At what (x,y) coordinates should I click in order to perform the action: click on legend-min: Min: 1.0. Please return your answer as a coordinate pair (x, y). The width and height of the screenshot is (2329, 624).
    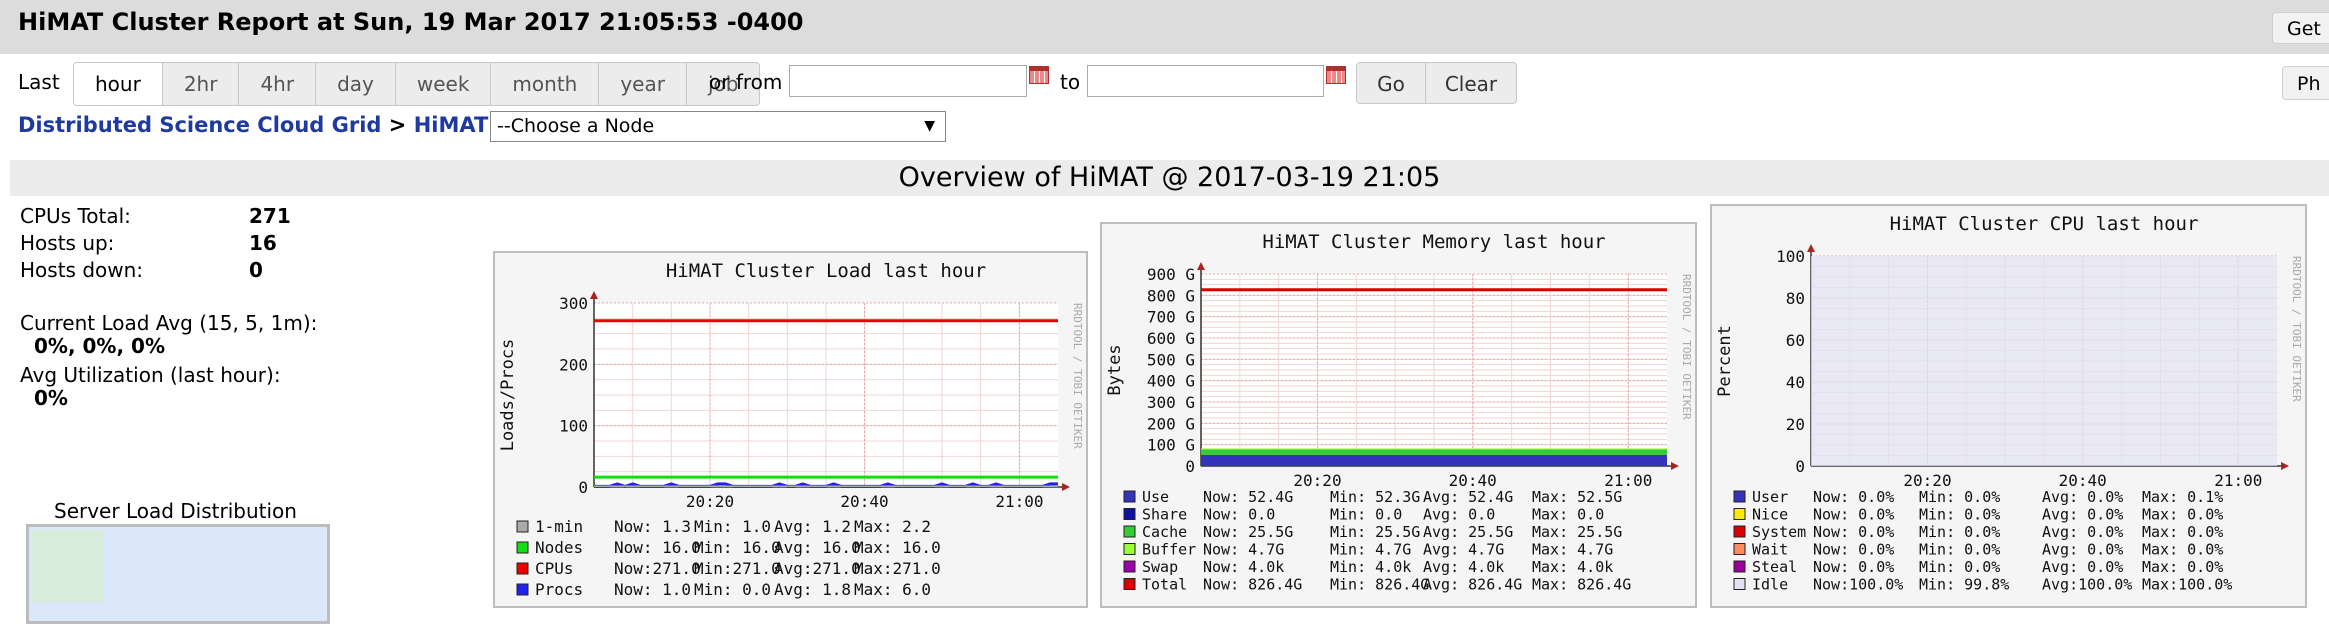
    Looking at the image, I should click on (732, 526).